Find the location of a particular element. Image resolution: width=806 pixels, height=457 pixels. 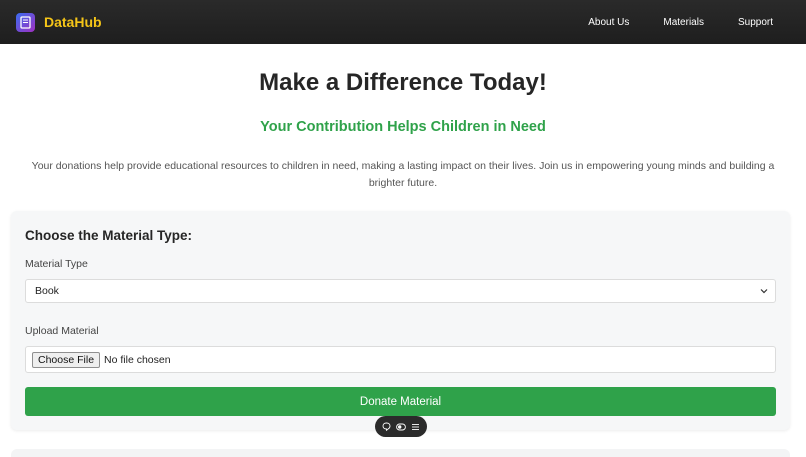

donate-material-button: Donate Material is located at coordinates (400, 401).